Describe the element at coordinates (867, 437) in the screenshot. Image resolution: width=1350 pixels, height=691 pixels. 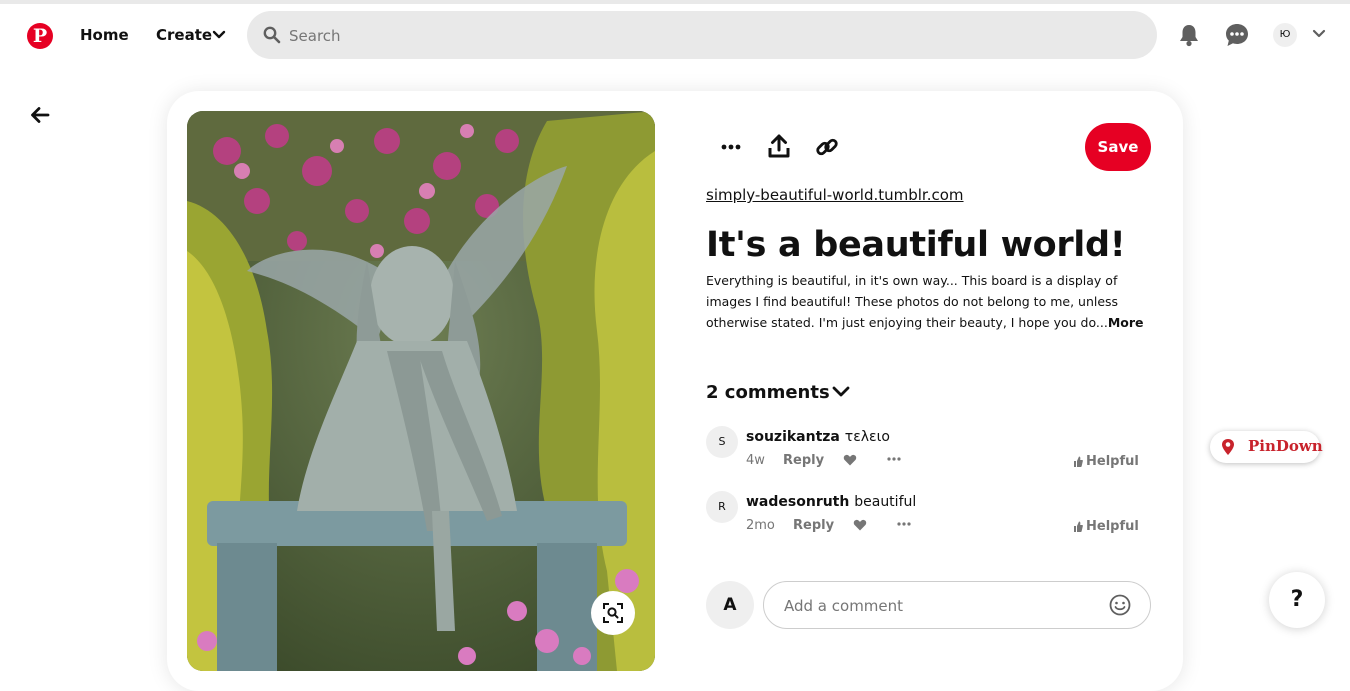
I see `comment-text: τελειο` at that location.